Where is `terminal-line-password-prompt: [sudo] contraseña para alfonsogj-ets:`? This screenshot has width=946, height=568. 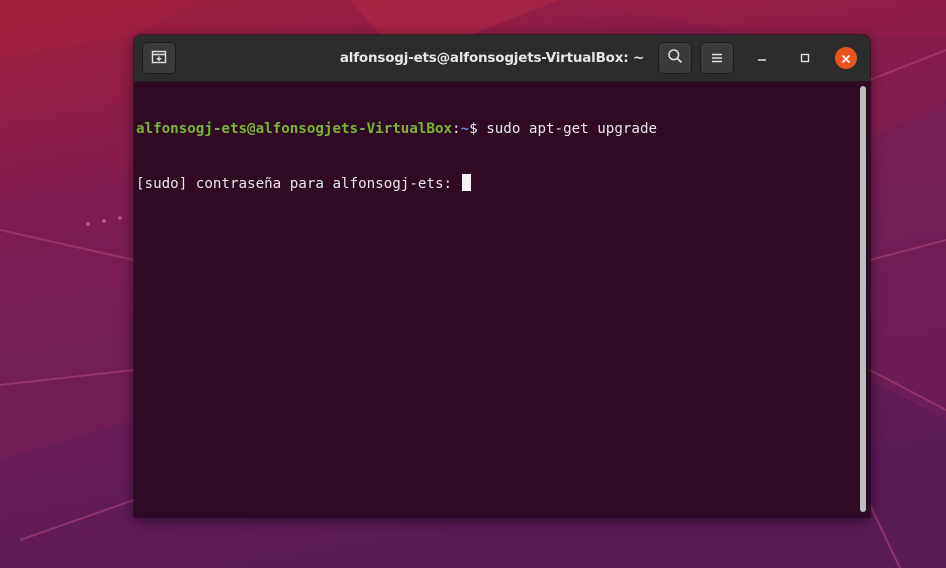
terminal-line-password-prompt: [sudo] contraseña para alfonsogj-ets: is located at coordinates (496, 183).